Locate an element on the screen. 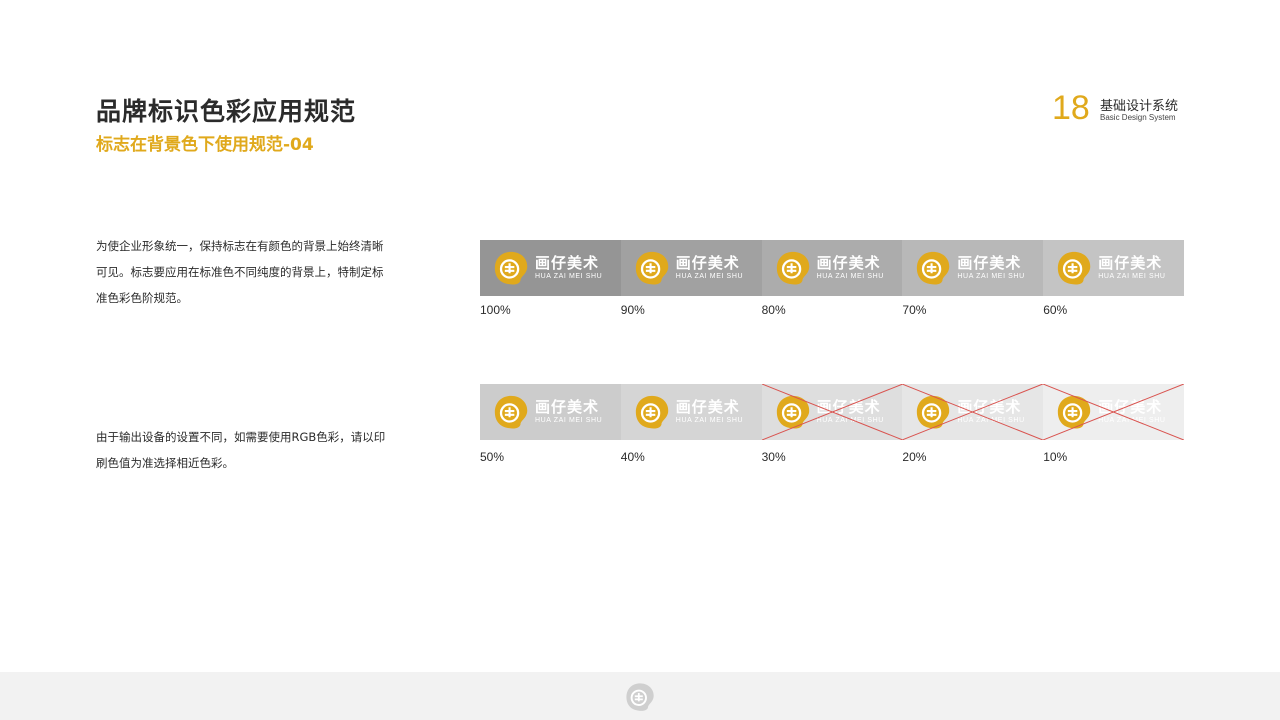 Image resolution: width=1280 pixels, height=720 pixels. swatch-percentage-label: 20% is located at coordinates (914, 457).